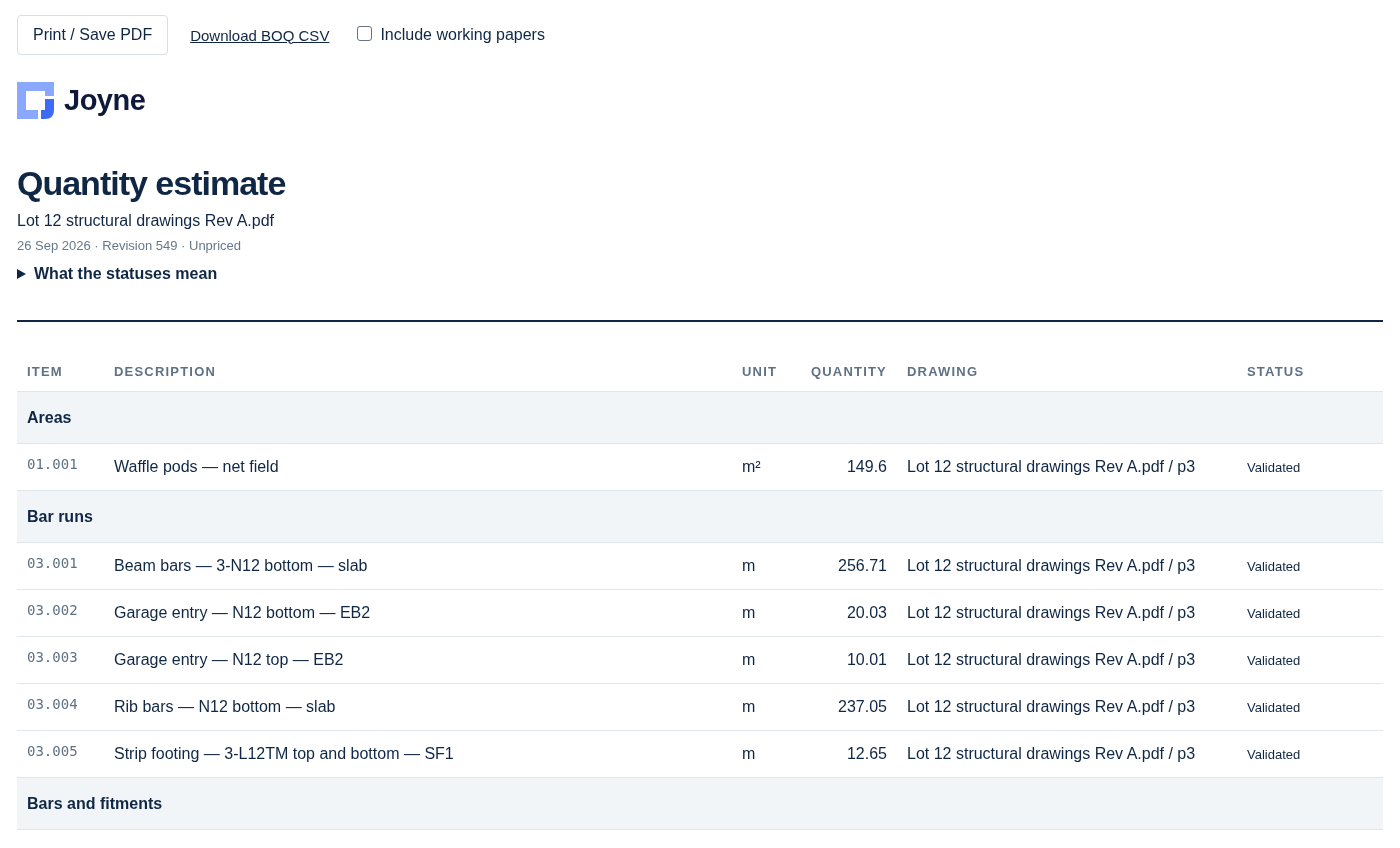 The width and height of the screenshot is (1400, 848). I want to click on description-text: Garage entry — N12 bottom — EB2, so click(242, 612).